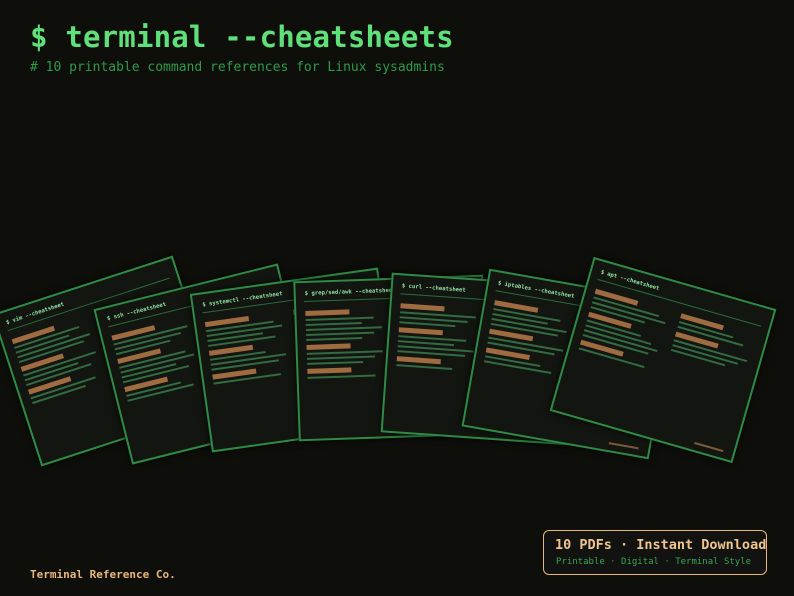 The width and height of the screenshot is (794, 596). Describe the element at coordinates (103, 574) in the screenshot. I see `brand-name: Terminal Reference Co.` at that location.